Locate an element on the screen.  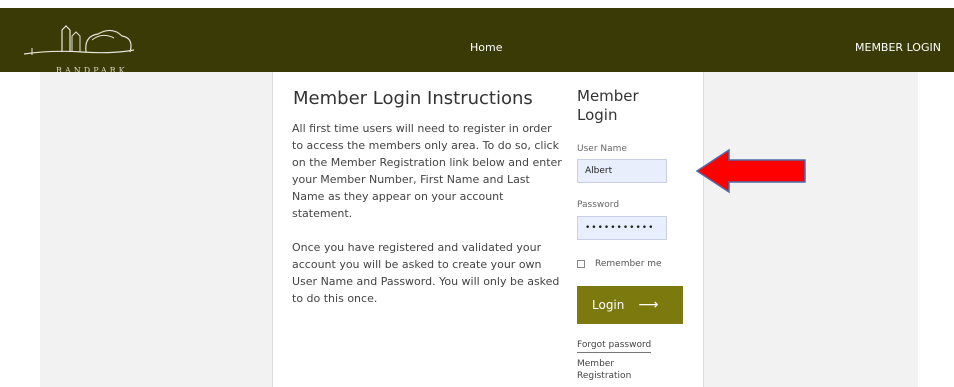
nav-member-login-link: MEMBER LOGIN is located at coordinates (898, 47).